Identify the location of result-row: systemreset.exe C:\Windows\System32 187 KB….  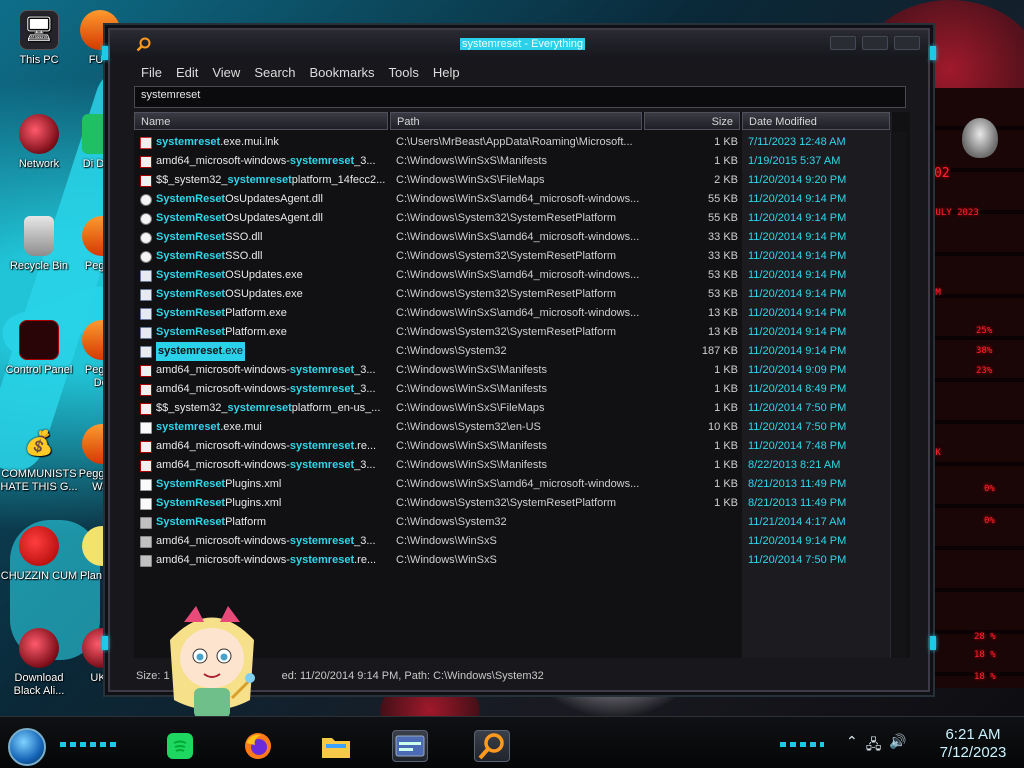
(522, 351).